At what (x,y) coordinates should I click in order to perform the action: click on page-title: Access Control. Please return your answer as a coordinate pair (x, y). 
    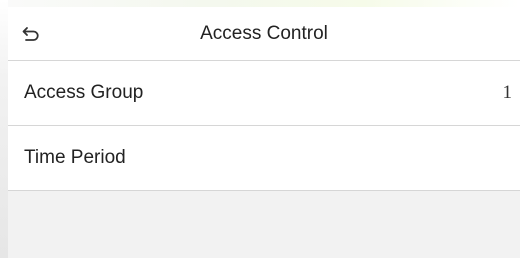
    Looking at the image, I should click on (264, 33).